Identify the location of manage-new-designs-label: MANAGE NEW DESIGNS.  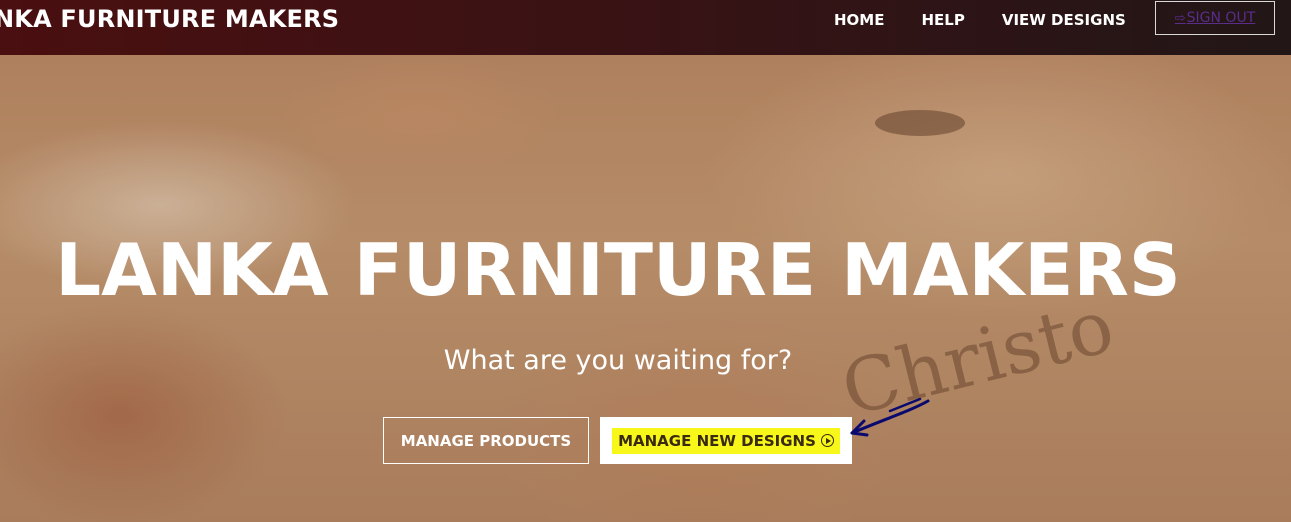
(717, 440).